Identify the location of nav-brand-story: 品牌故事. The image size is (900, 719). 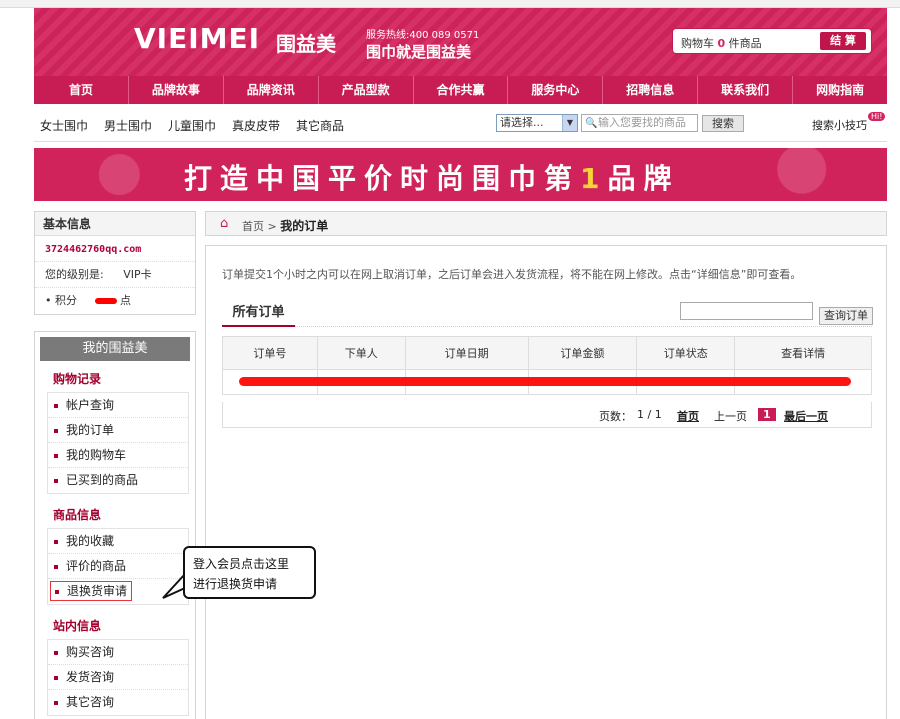
(176, 90).